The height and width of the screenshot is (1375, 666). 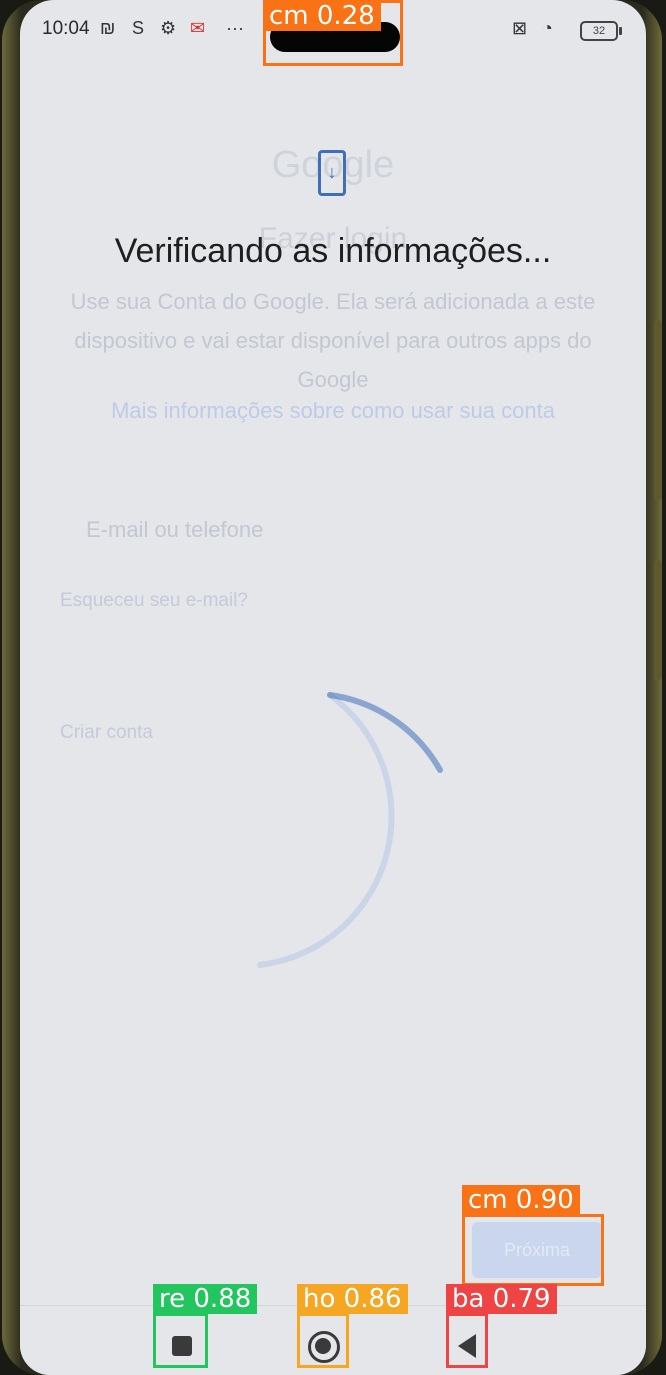 What do you see at coordinates (205, 1299) in the screenshot?
I see `detection-label: re 0.88` at bounding box center [205, 1299].